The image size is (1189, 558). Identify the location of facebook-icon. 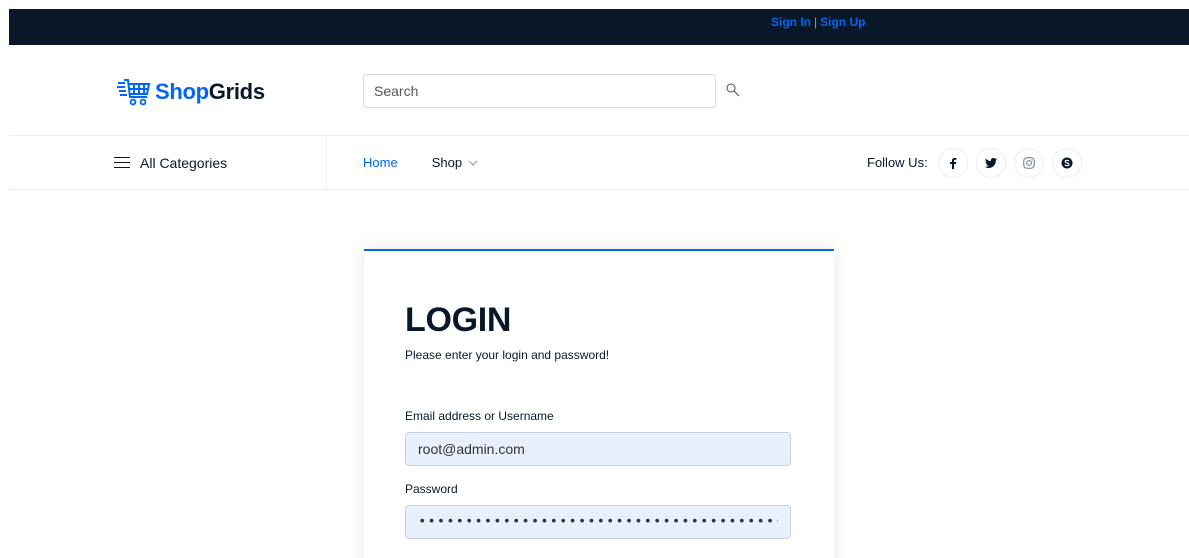
(953, 163).